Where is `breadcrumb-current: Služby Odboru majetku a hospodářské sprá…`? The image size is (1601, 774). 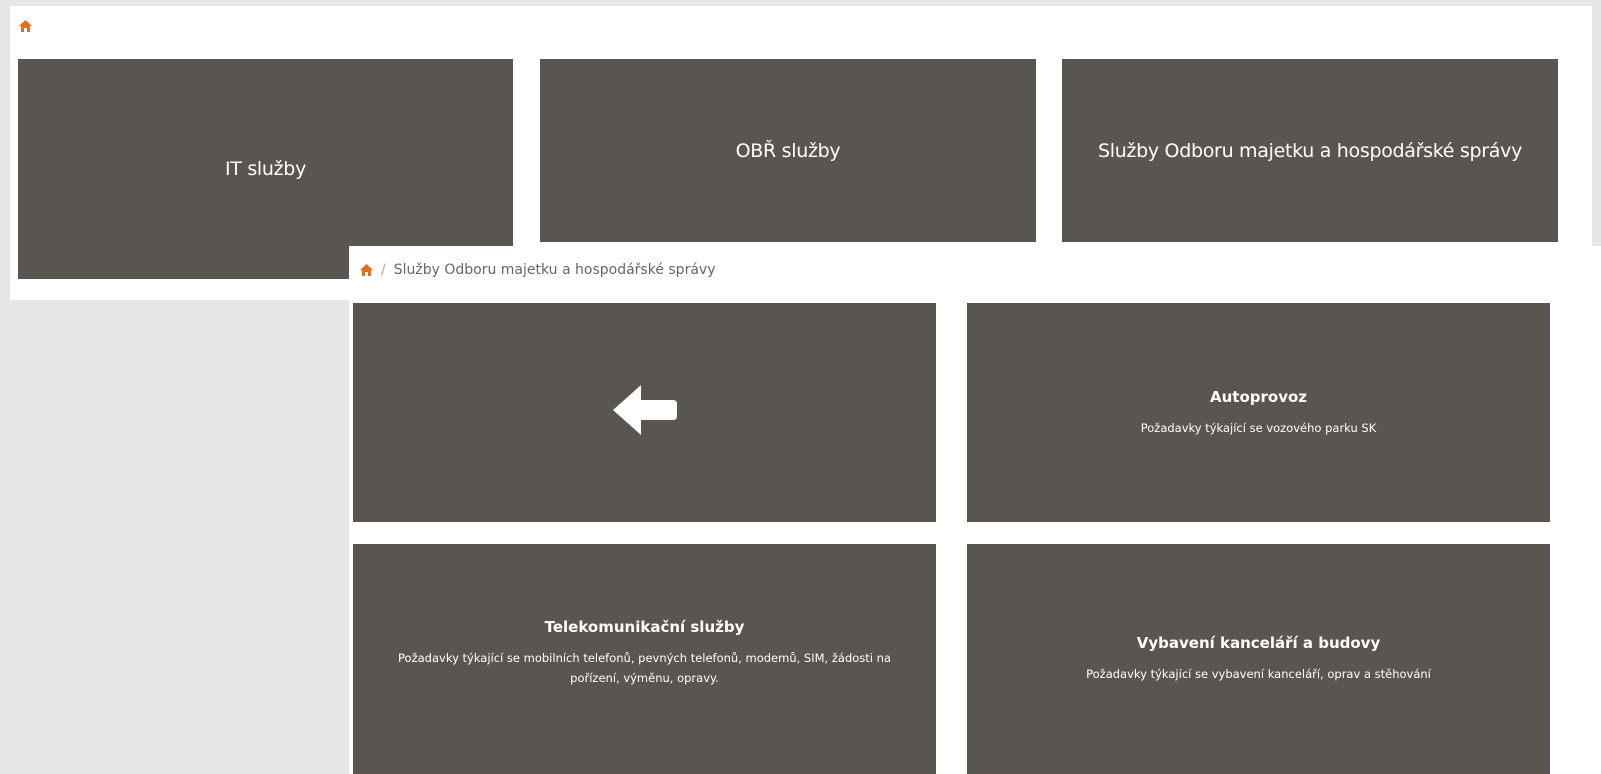 breadcrumb-current: Služby Odboru majetku a hospodářské sprá… is located at coordinates (554, 270).